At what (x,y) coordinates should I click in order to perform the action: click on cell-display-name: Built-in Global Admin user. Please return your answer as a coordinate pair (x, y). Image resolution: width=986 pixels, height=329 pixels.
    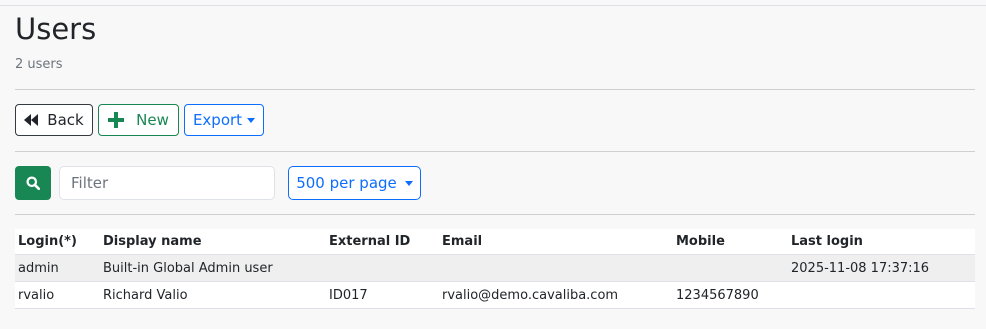
    Looking at the image, I should click on (213, 268).